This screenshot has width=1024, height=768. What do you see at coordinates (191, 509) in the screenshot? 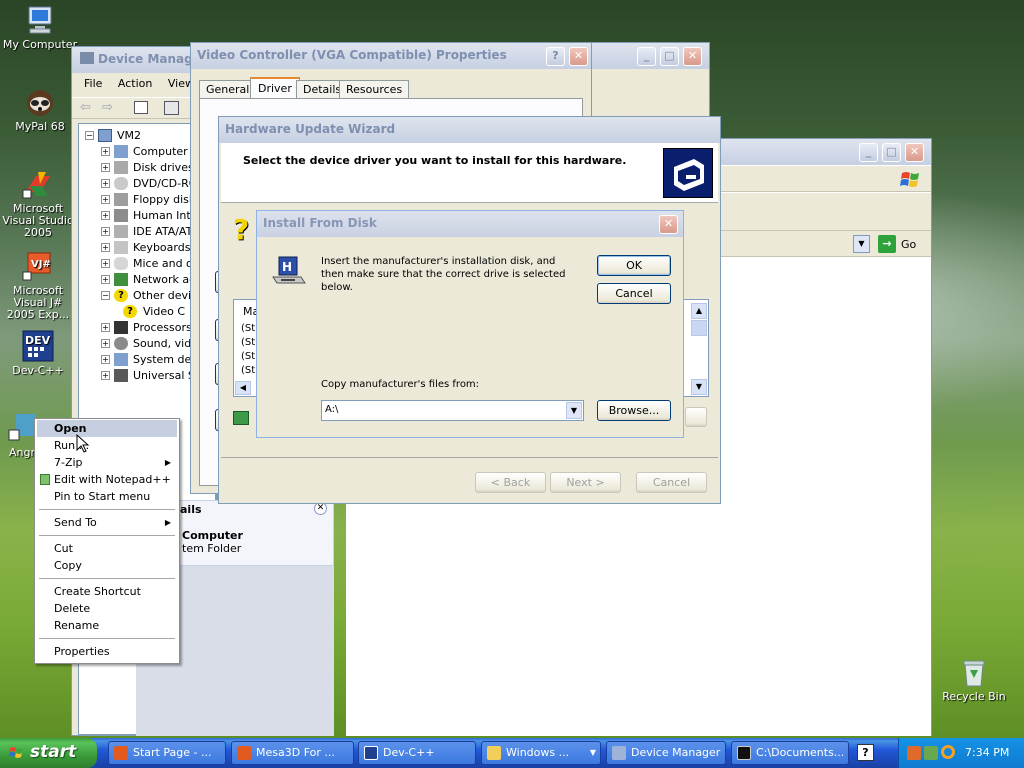
I see `details-title: ails` at bounding box center [191, 509].